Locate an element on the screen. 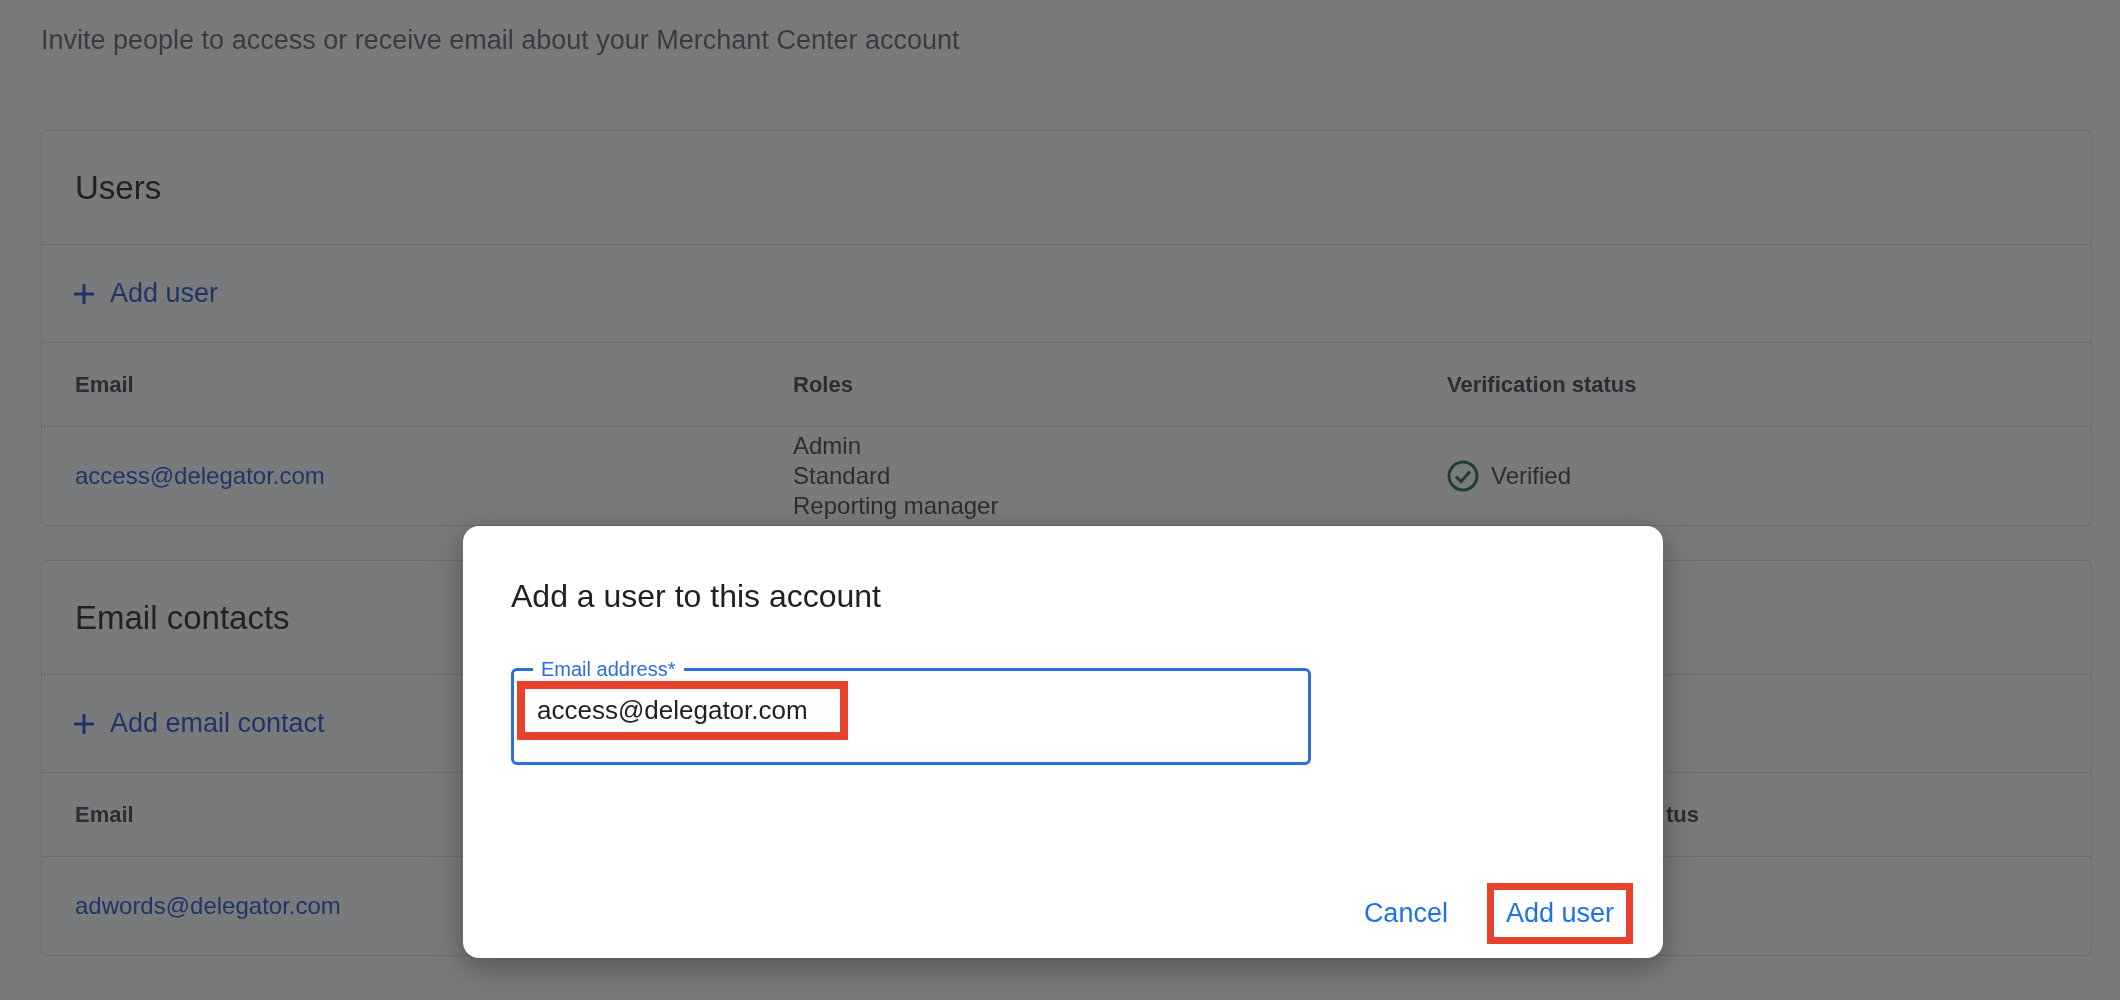 The image size is (2120, 1000). role-text: Reporting manager is located at coordinates (896, 506).